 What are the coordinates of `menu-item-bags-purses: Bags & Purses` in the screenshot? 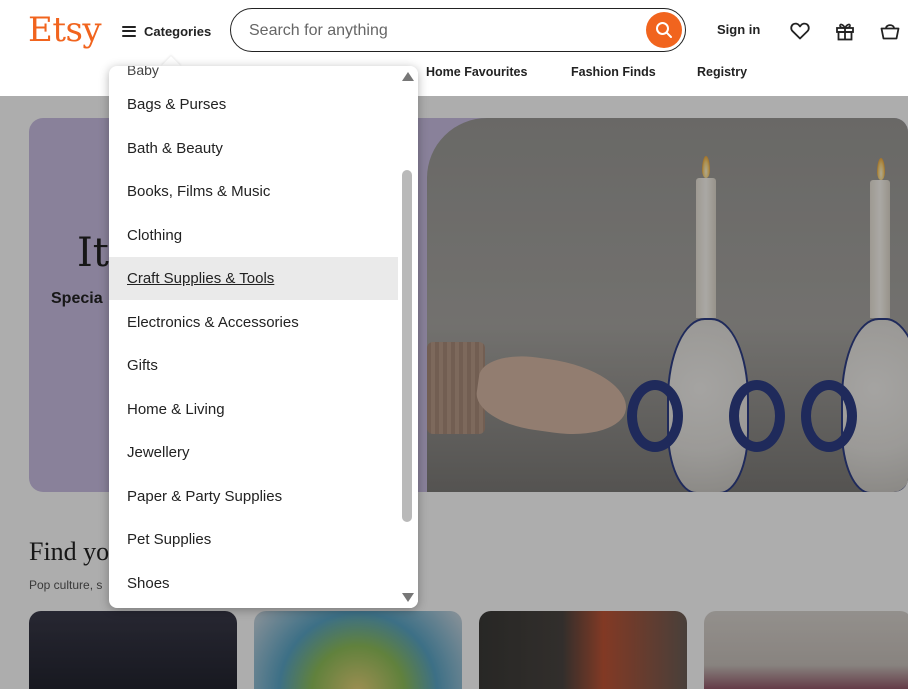 It's located at (253, 104).